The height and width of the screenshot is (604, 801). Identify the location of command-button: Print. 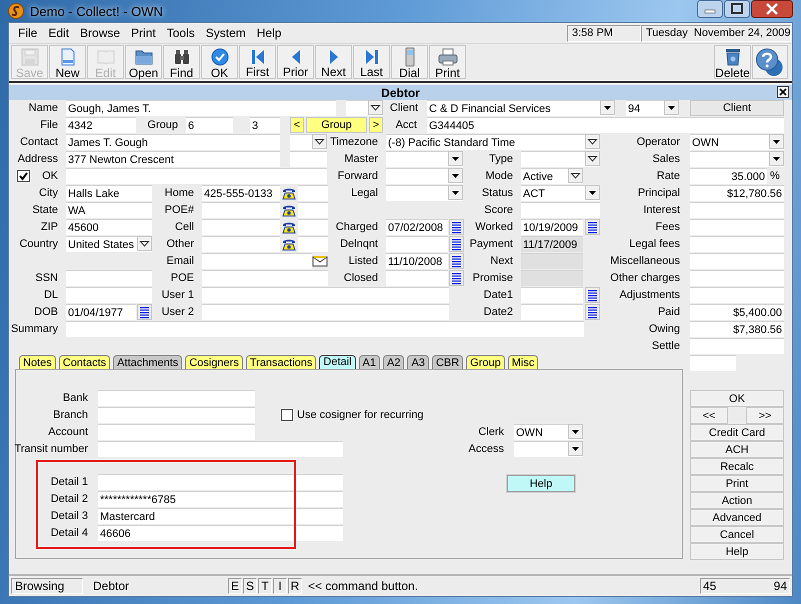
(737, 483).